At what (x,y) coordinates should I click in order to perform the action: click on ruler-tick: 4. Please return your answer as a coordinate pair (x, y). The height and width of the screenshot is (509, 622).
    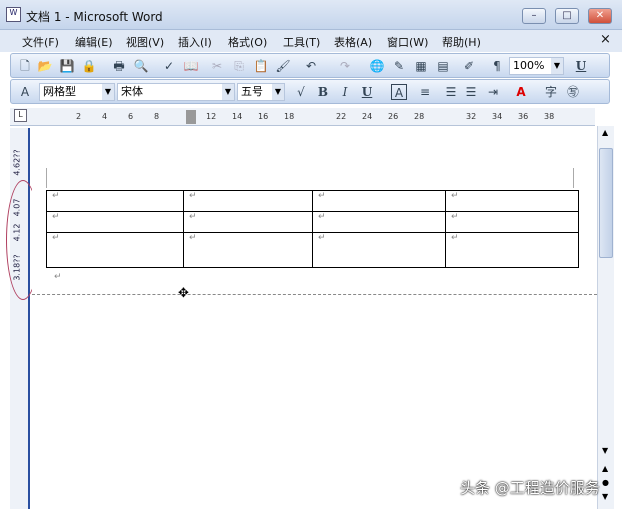
    Looking at the image, I should click on (105, 116).